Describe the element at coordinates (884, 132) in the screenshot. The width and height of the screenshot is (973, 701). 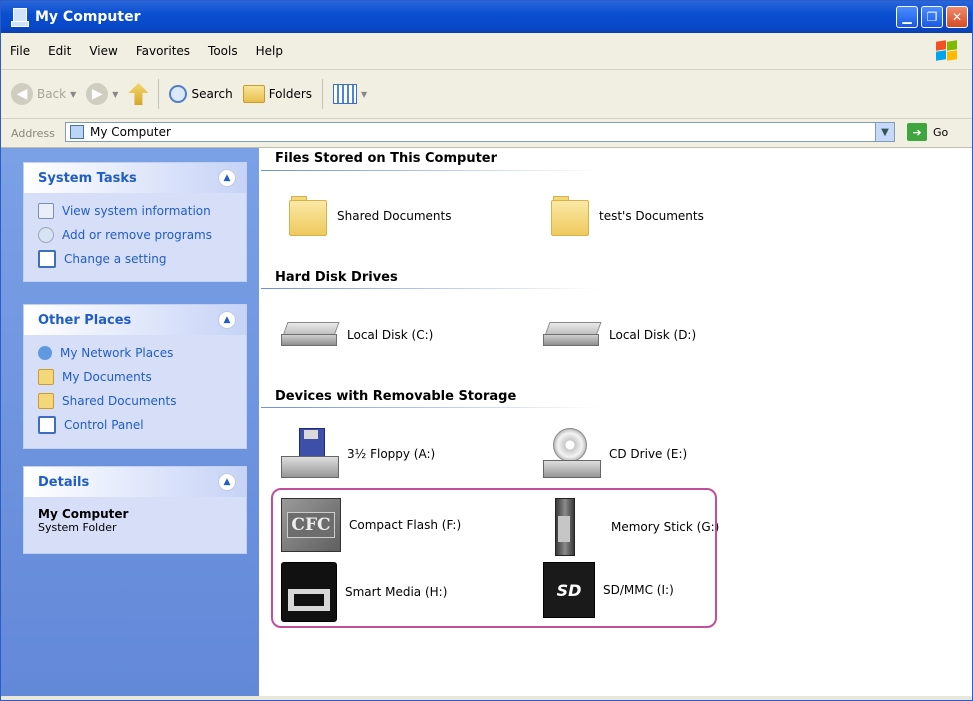
I see `address-dropdown-button: ▼` at that location.